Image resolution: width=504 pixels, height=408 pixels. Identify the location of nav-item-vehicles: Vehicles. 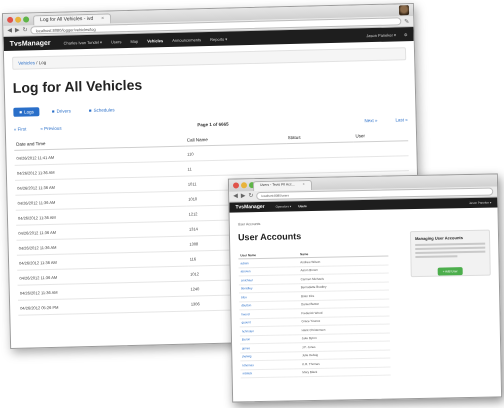
(155, 40).